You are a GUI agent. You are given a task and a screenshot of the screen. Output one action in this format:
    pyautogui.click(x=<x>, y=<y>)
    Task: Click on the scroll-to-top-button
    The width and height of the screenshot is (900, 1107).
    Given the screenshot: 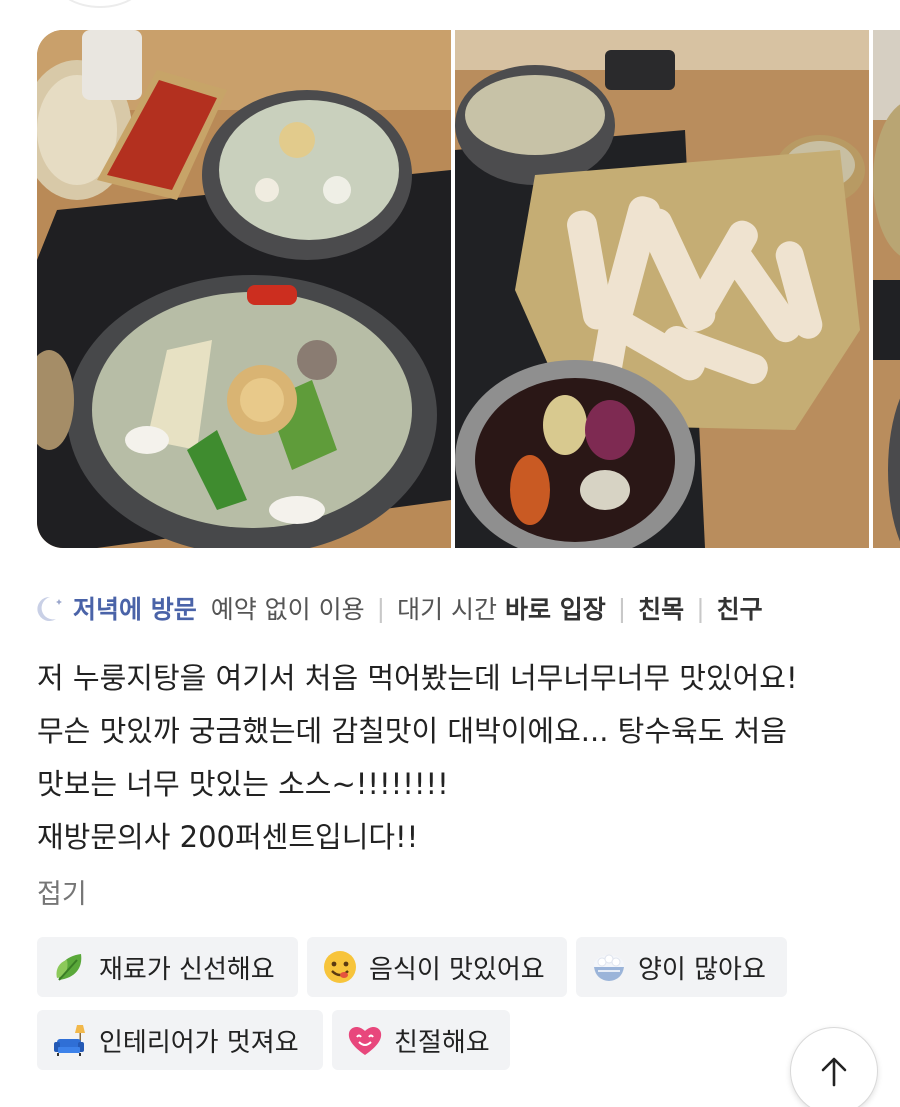 What is the action you would take?
    pyautogui.click(x=834, y=1067)
    